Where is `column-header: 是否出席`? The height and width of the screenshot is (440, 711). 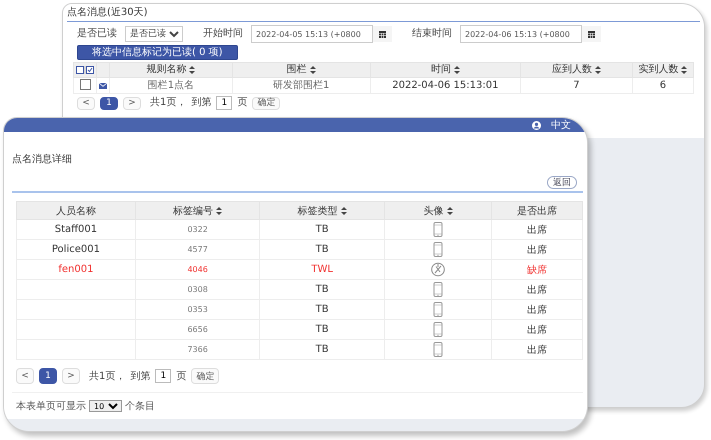 column-header: 是否出席 is located at coordinates (537, 211).